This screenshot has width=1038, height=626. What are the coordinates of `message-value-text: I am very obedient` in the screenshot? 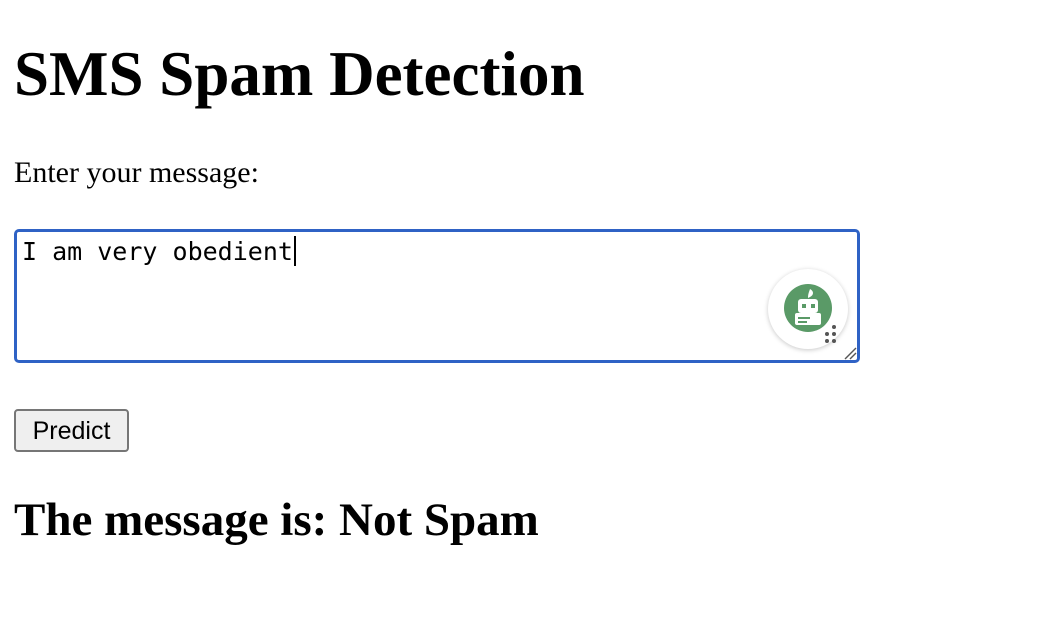 It's located at (157, 251).